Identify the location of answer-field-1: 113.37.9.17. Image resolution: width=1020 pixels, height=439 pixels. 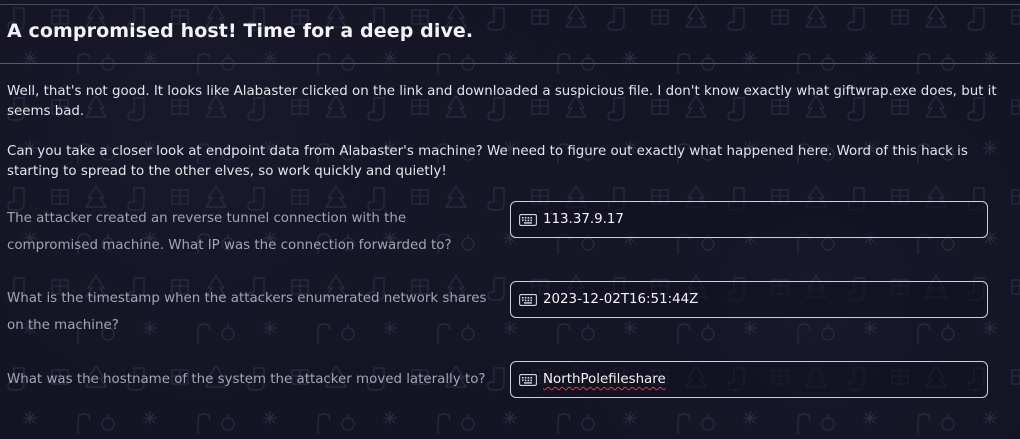
(749, 219).